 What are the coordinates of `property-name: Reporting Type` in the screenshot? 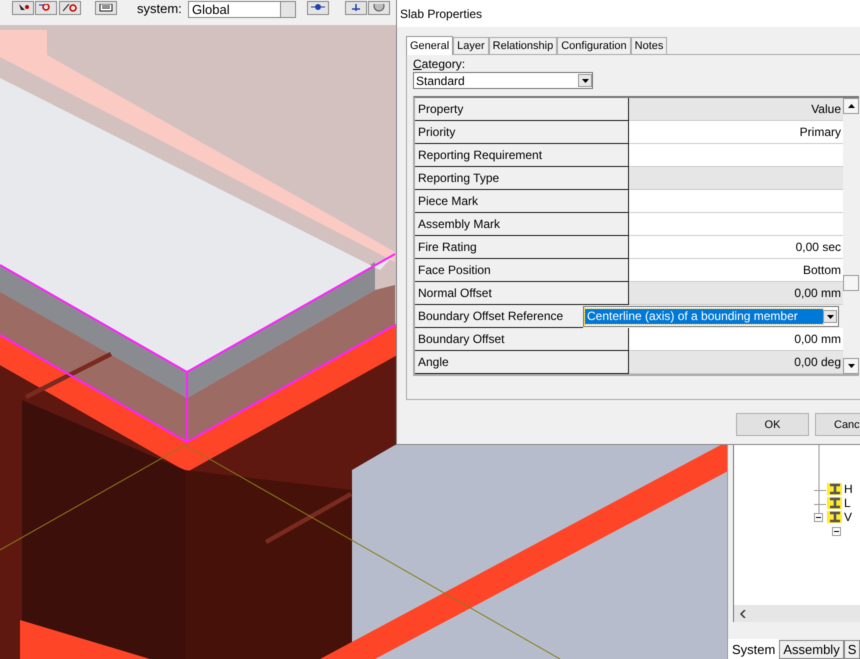 It's located at (522, 178).